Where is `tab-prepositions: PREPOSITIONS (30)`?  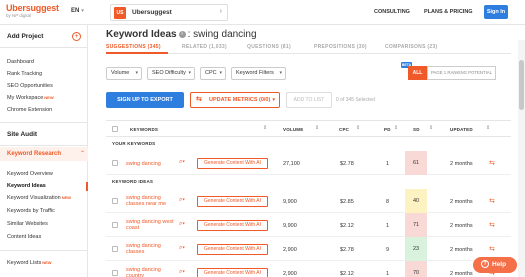 tab-prepositions: PREPOSITIONS (30) is located at coordinates (340, 47).